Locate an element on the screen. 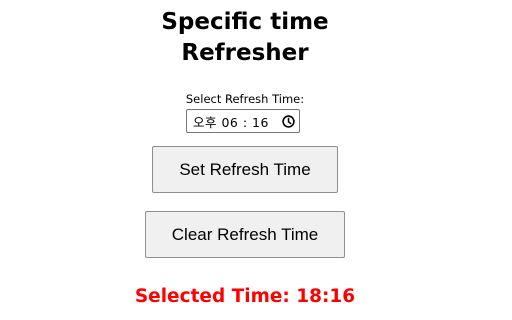 The image size is (512, 320). page-title-line2: Refresher is located at coordinates (245, 53).